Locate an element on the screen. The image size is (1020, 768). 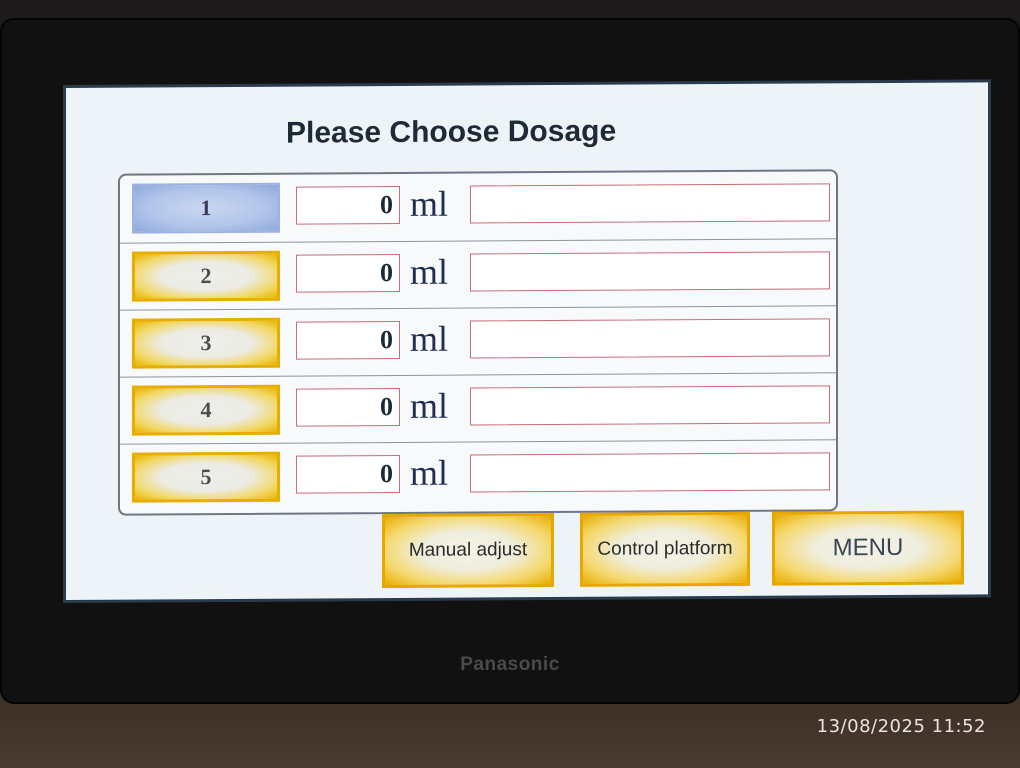
dosage-select-button-5: 5 is located at coordinates (206, 477).